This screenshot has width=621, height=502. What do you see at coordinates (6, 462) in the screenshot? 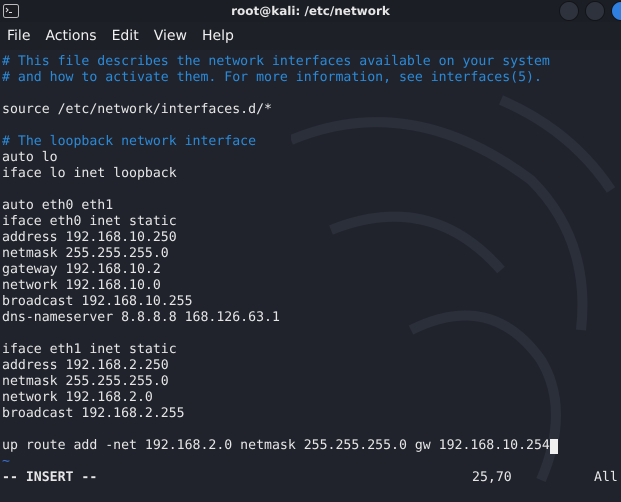
I see `empty-line-marker: ~` at bounding box center [6, 462].